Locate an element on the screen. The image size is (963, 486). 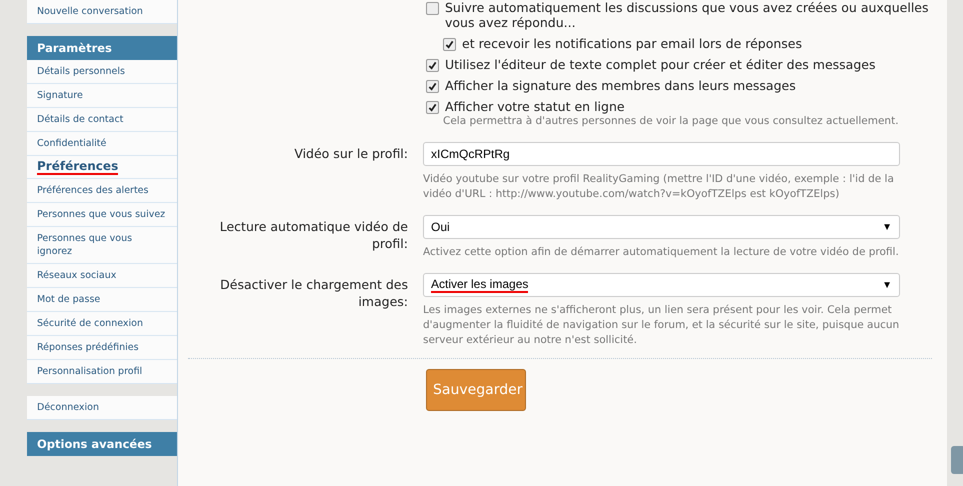
field-label: Désactiver le chargement des images: is located at coordinates (314, 293).